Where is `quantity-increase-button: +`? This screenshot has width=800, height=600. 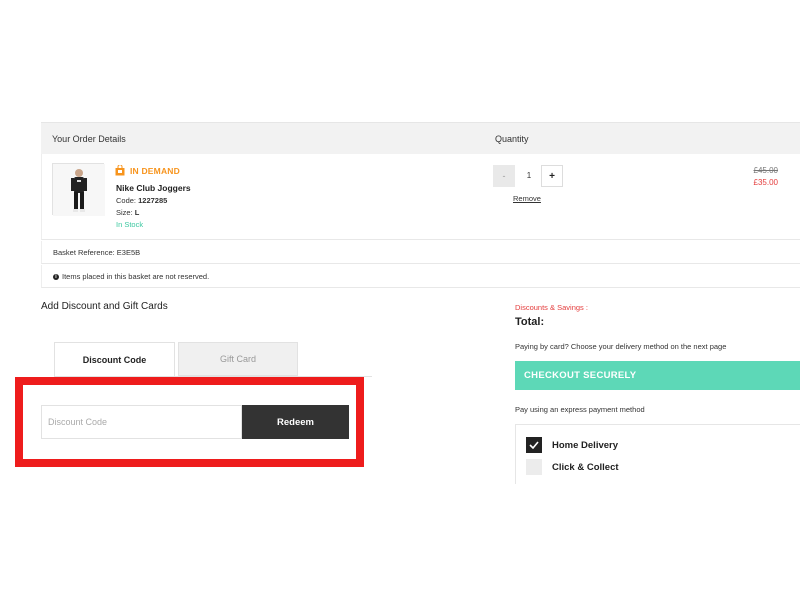
quantity-increase-button: + is located at coordinates (552, 176).